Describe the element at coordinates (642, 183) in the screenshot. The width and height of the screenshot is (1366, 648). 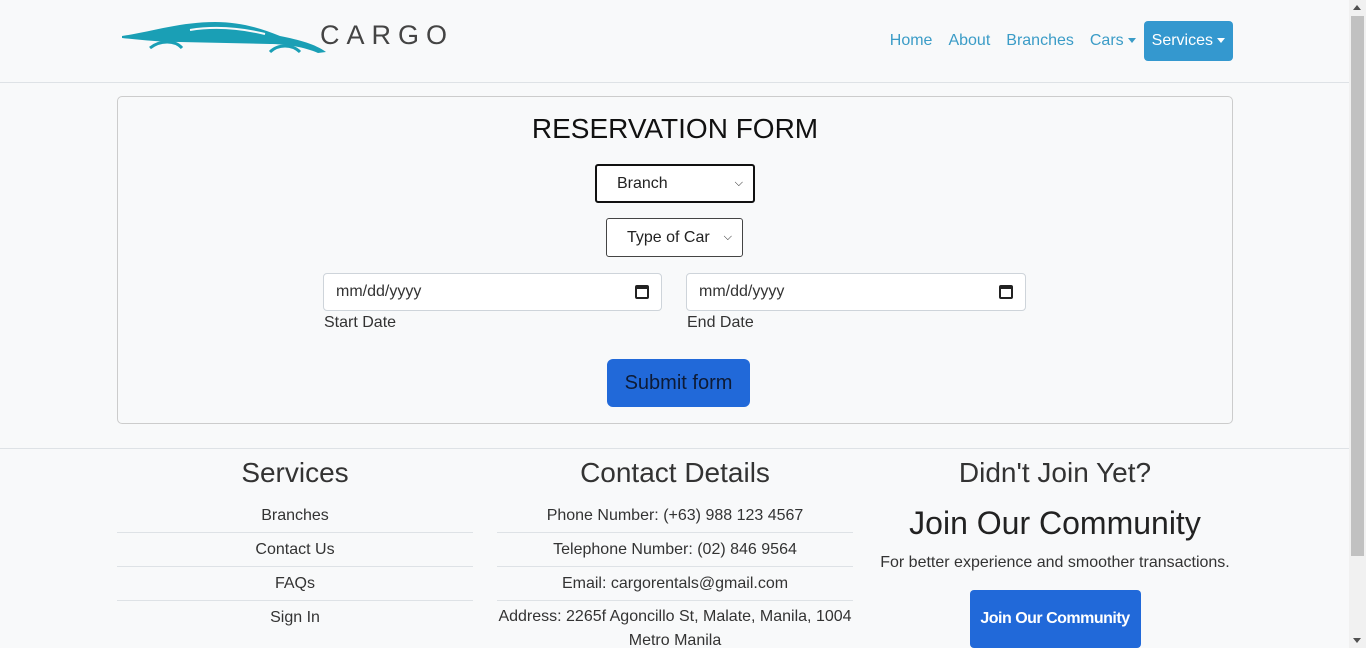
I see `branch-select-value: Branch` at that location.